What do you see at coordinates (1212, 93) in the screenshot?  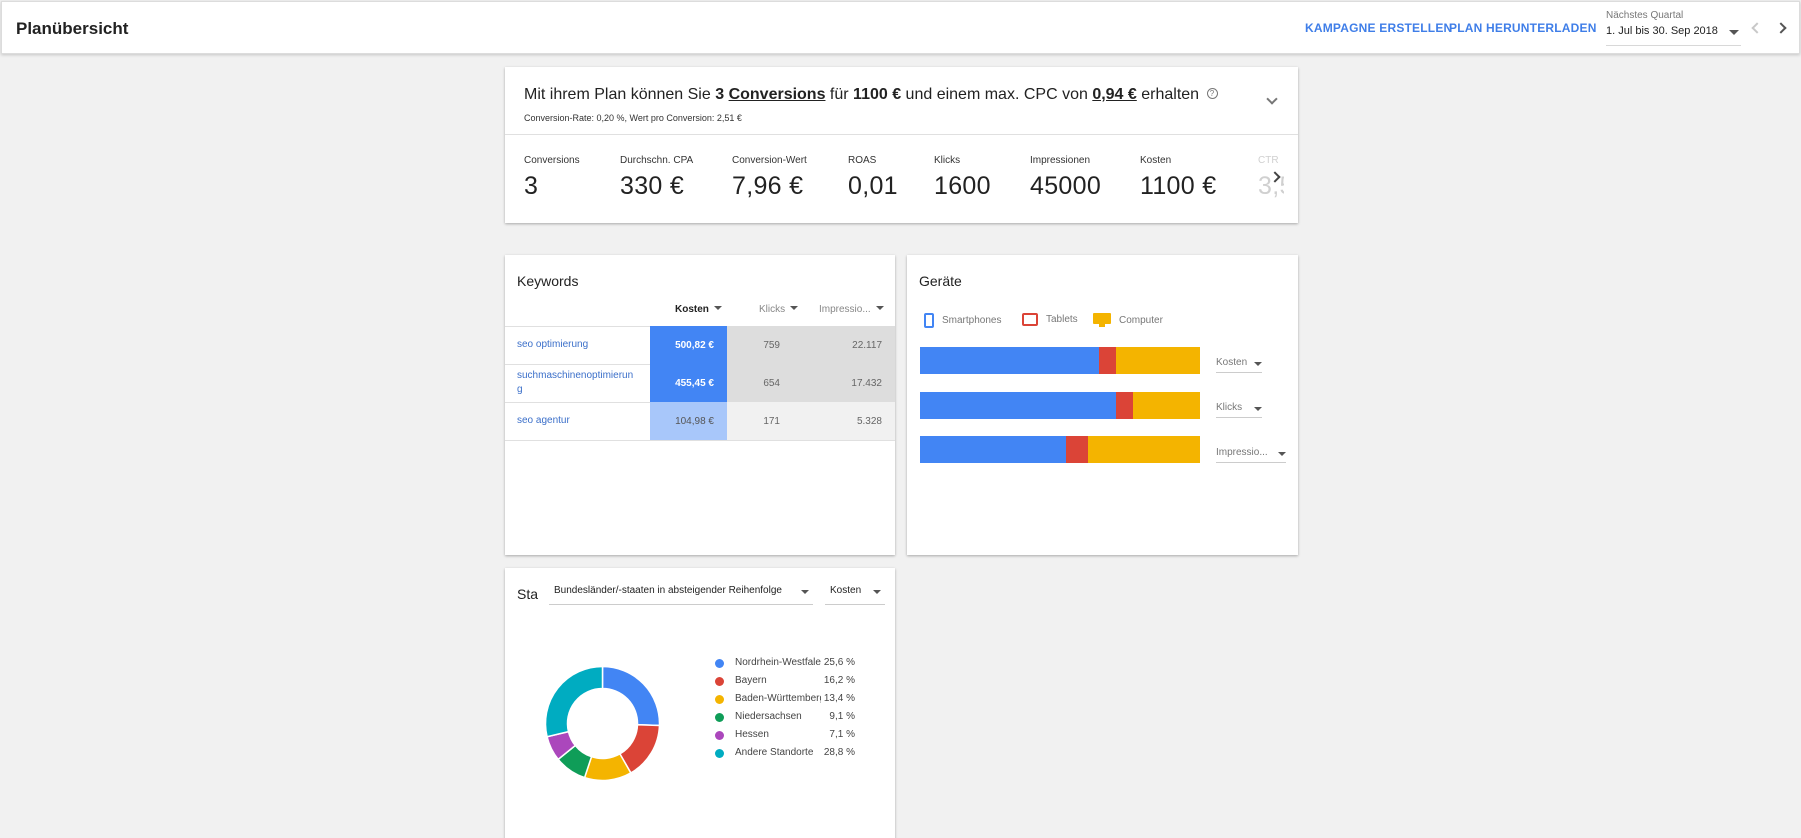 I see `help-icon: ?` at bounding box center [1212, 93].